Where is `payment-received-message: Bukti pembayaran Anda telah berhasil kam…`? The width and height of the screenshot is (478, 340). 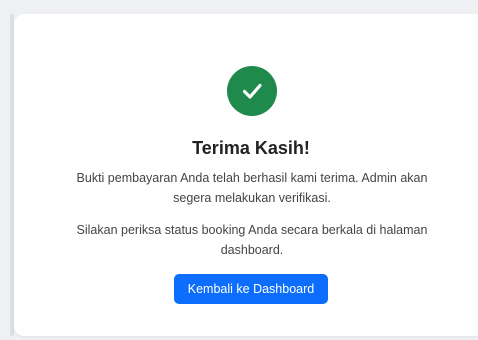 payment-received-message: Bukti pembayaran Anda telah berhasil kam… is located at coordinates (252, 188).